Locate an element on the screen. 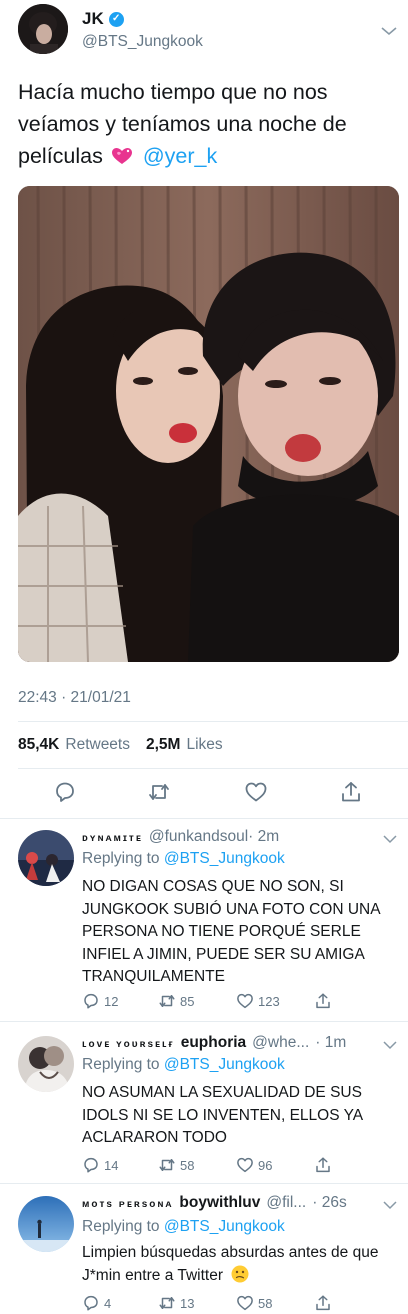 The height and width of the screenshot is (1314, 408). reply-display-name: boywithluv is located at coordinates (219, 1203).